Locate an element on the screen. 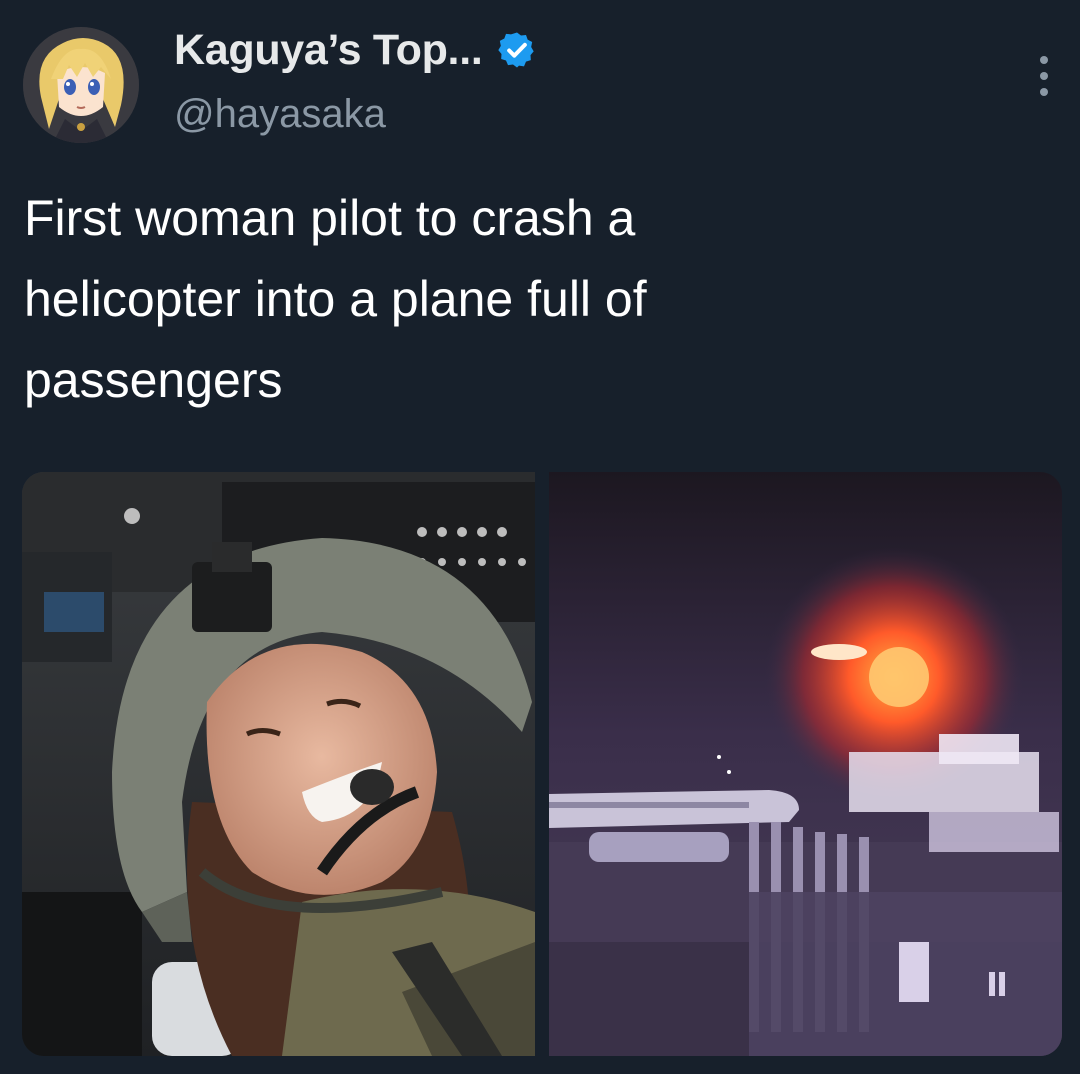 The image size is (1080, 1074). verified-badge-icon is located at coordinates (515, 50).